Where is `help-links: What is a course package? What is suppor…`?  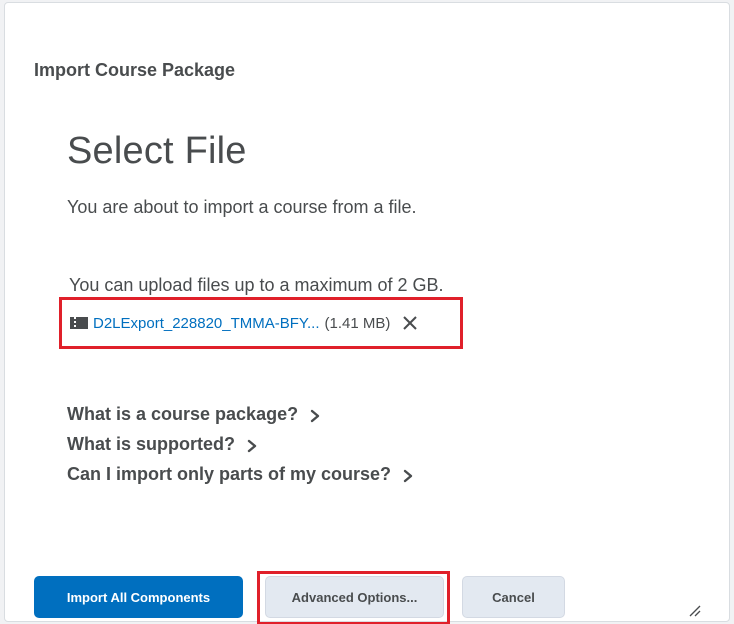 help-links: What is a course package? What is suppor… is located at coordinates (240, 444).